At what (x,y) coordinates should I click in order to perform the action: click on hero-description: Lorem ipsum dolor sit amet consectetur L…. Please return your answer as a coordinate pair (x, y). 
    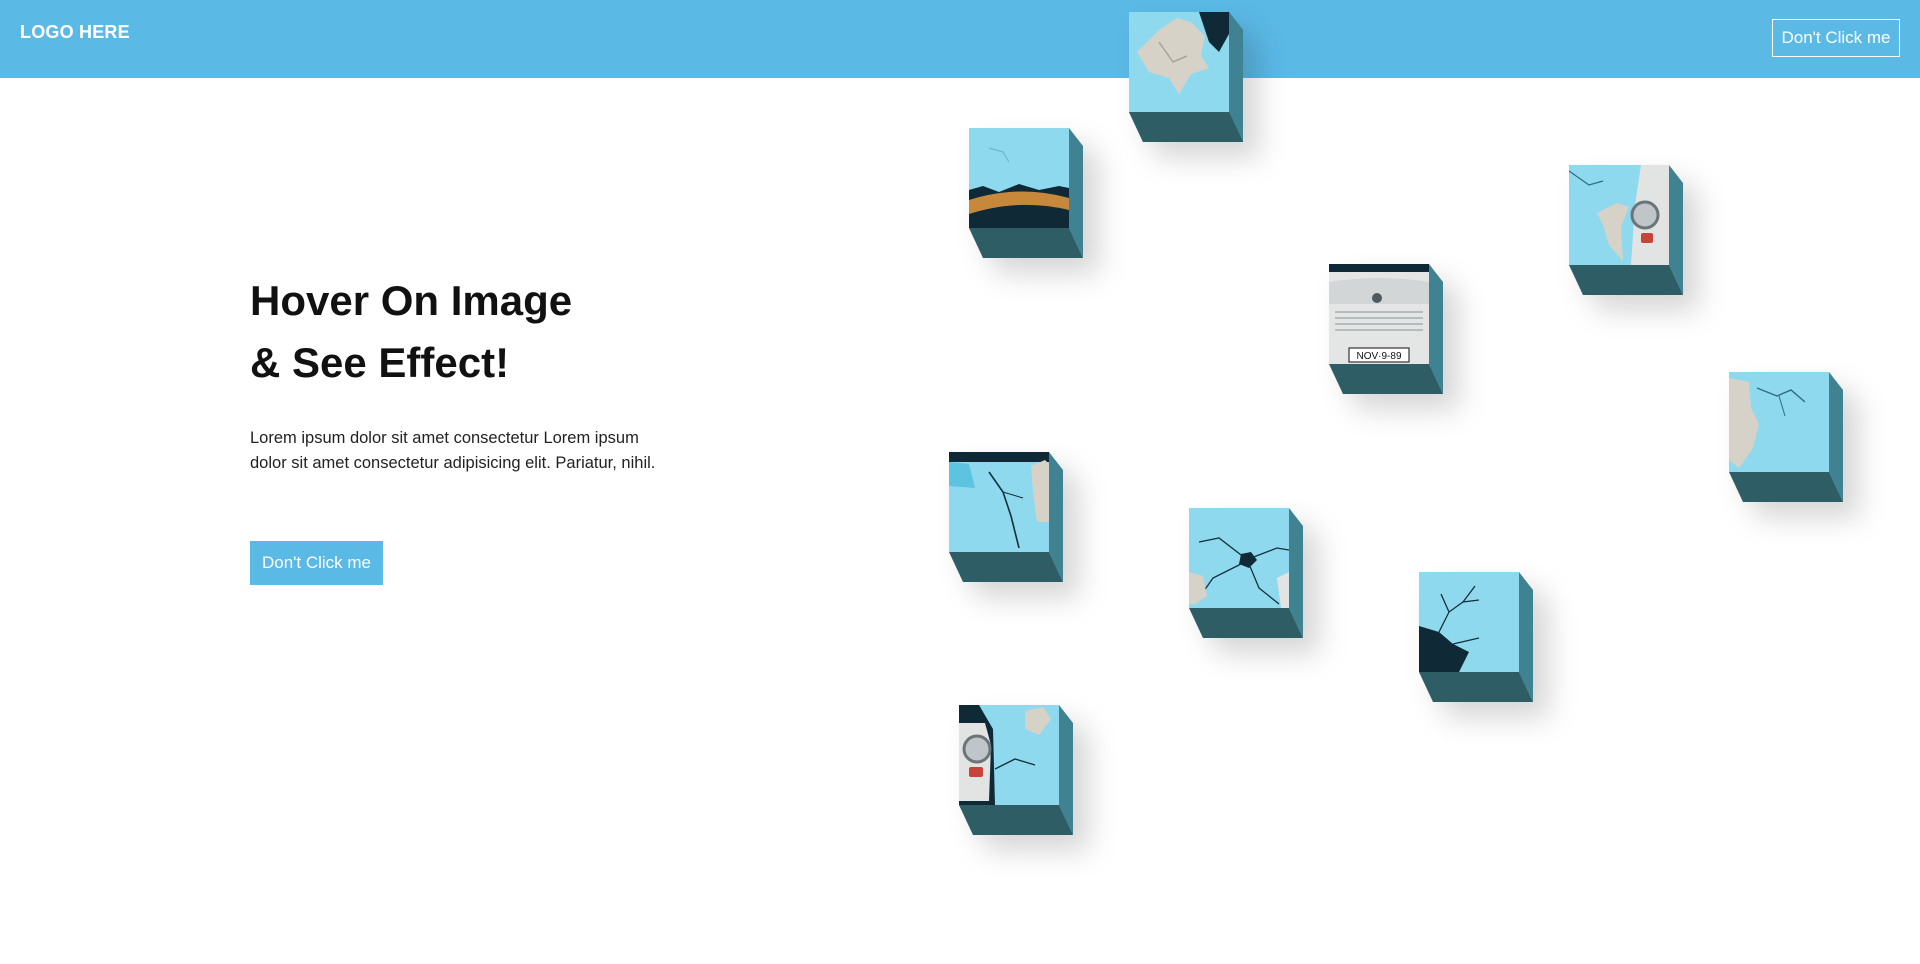
    Looking at the image, I should click on (453, 450).